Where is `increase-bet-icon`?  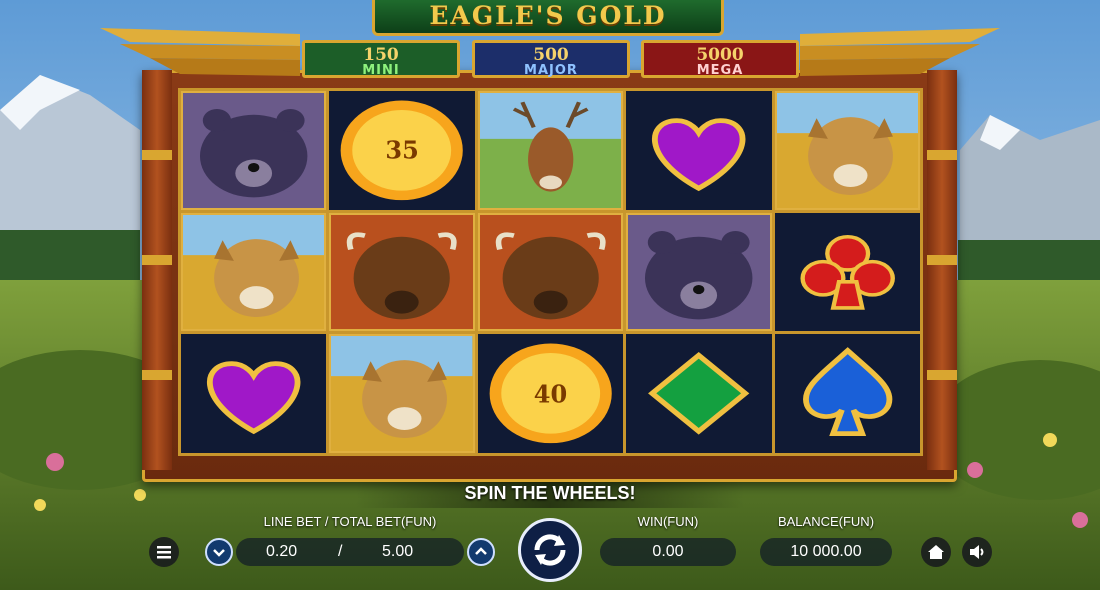
increase-bet-icon is located at coordinates (481, 551).